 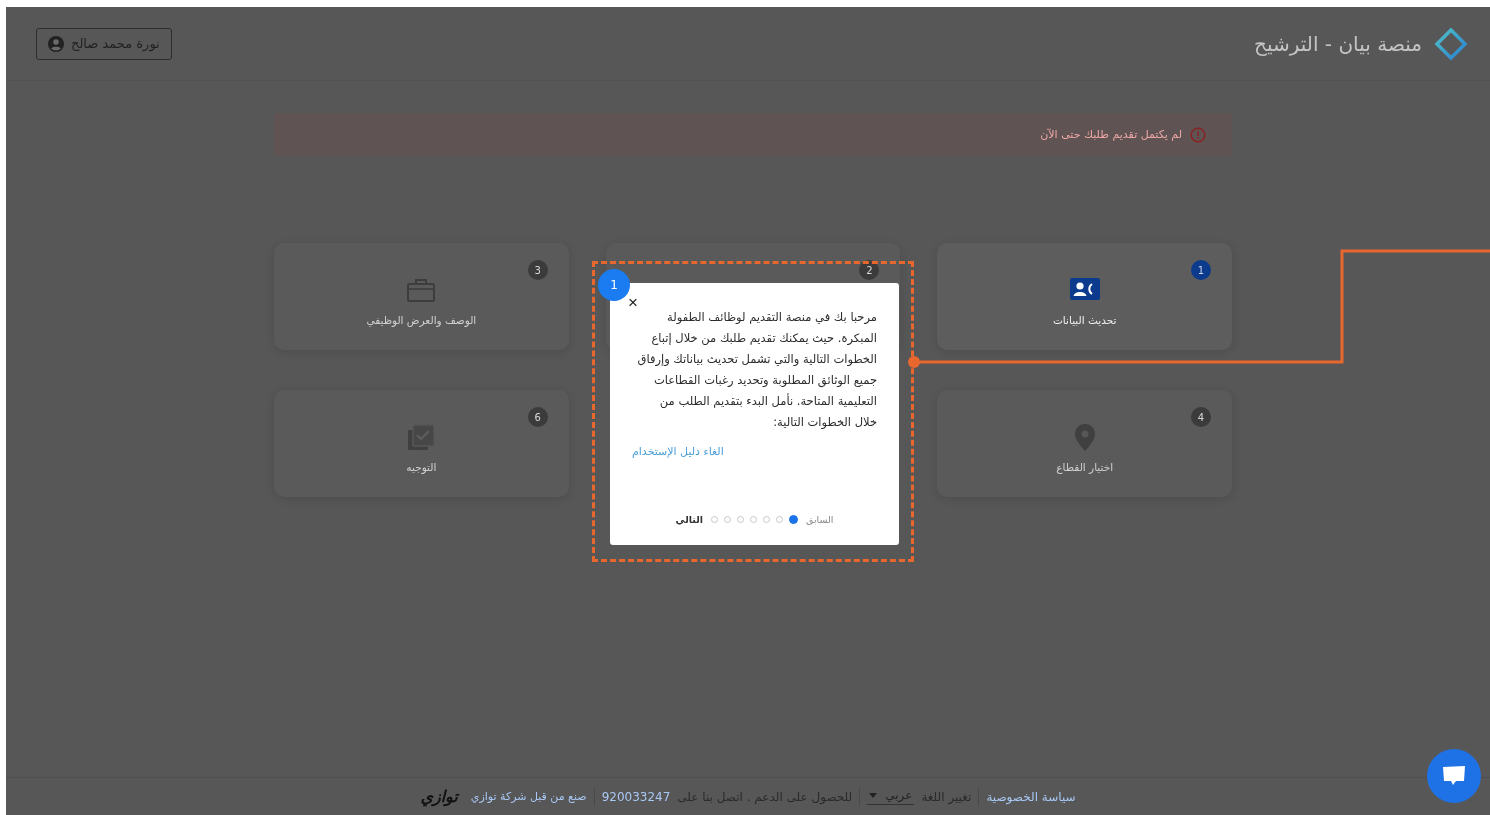 I want to click on diamond-logo-icon, so click(x=1451, y=43).